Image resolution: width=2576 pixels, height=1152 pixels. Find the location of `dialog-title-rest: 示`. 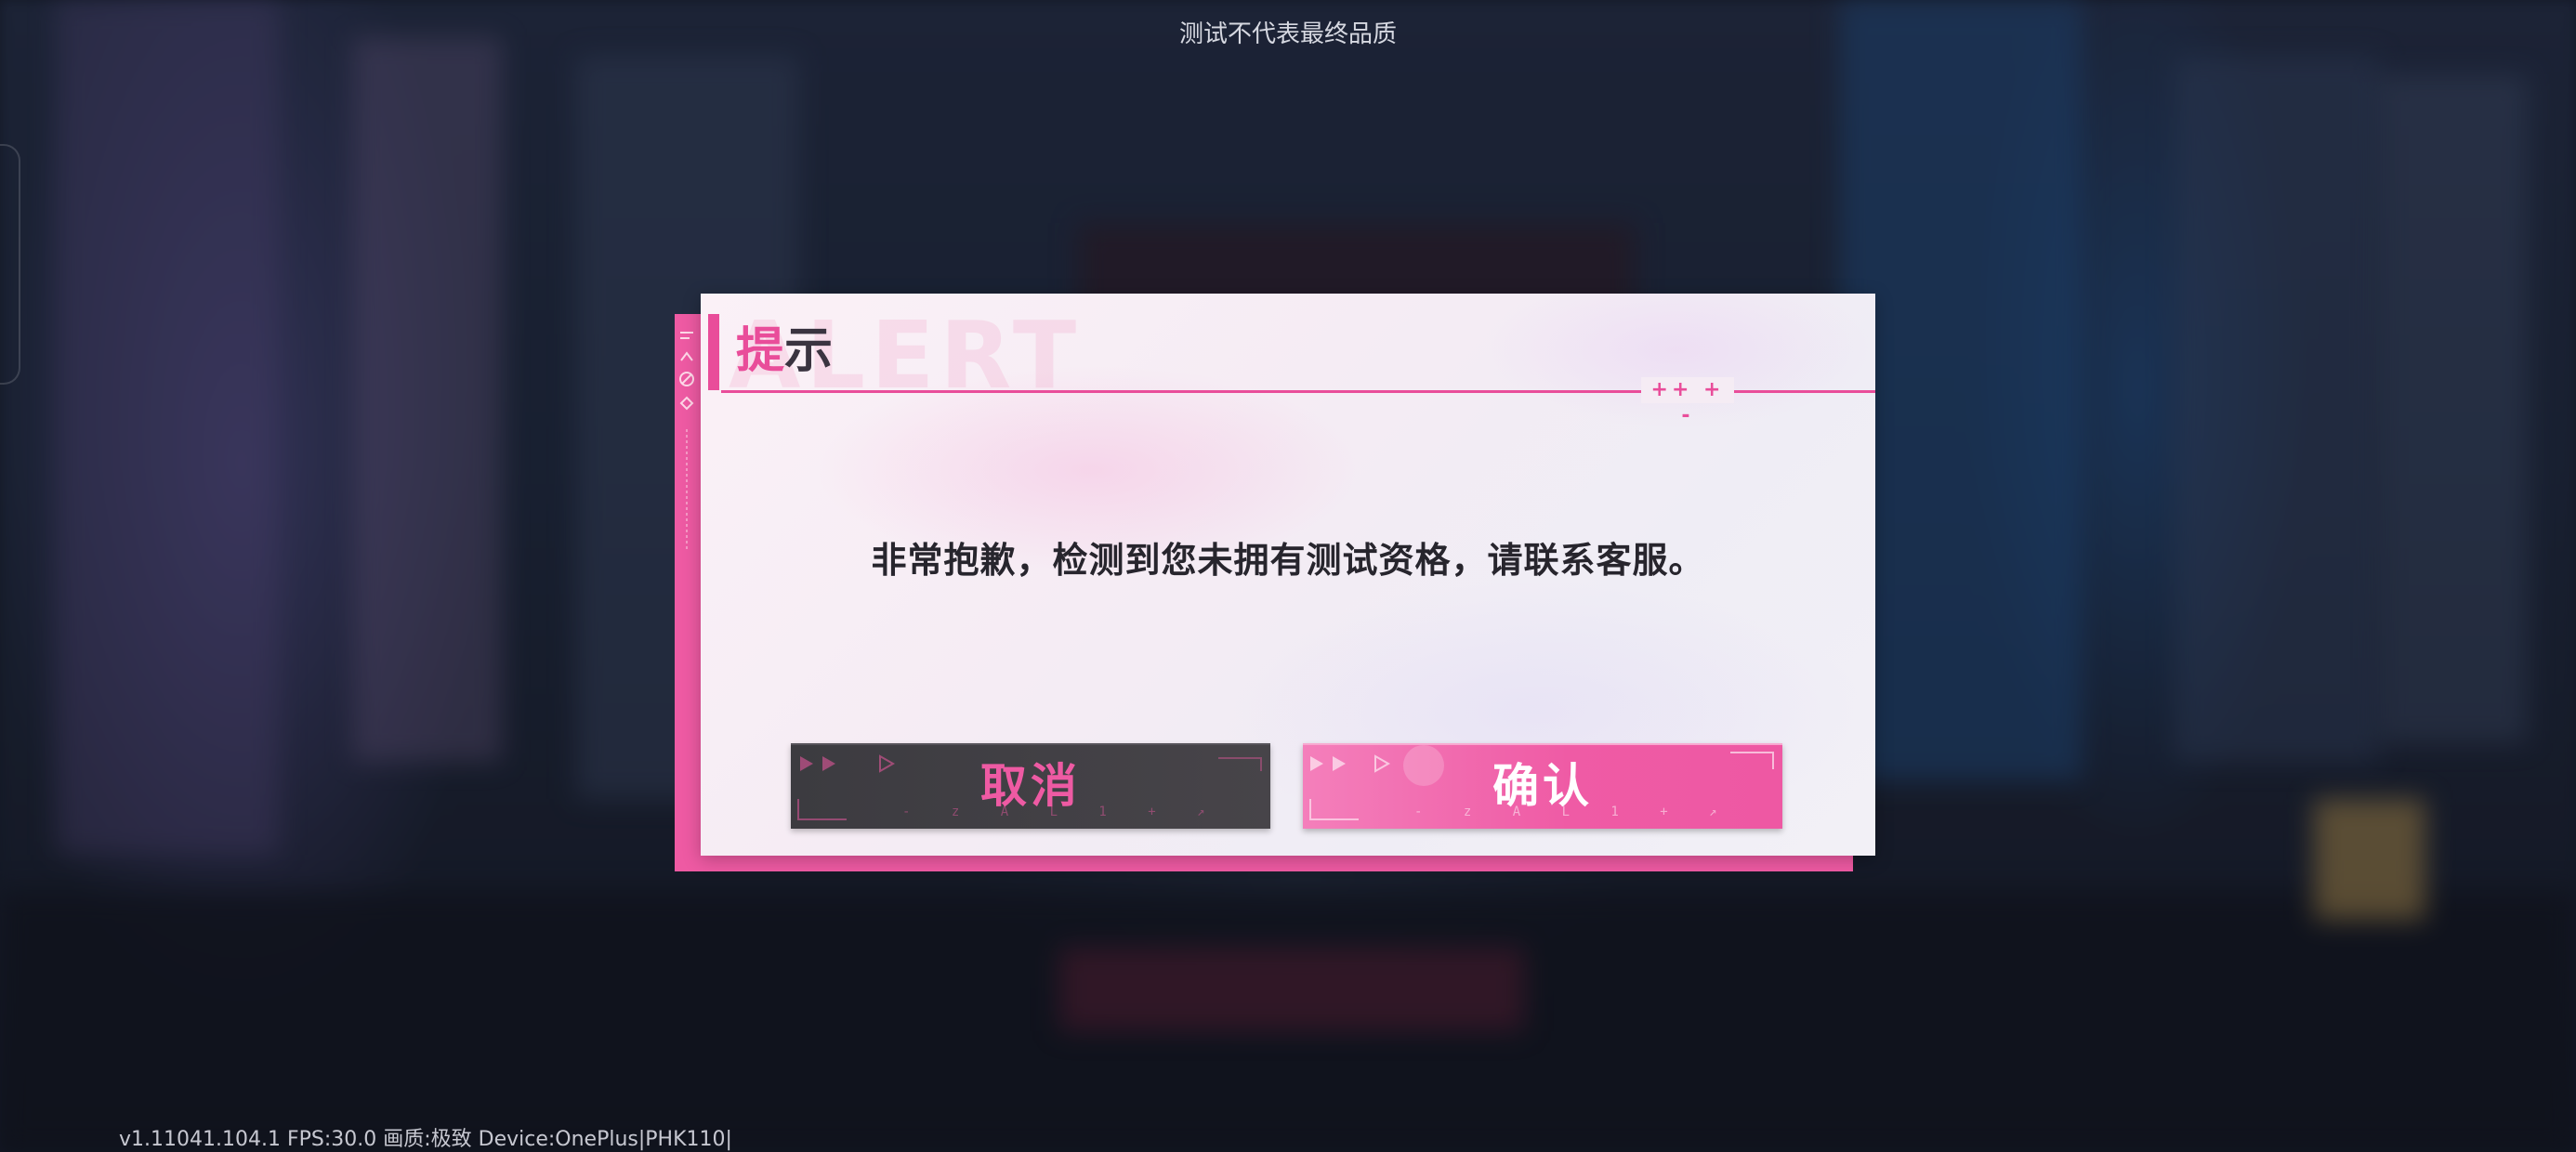

dialog-title-rest: 示 is located at coordinates (809, 350).